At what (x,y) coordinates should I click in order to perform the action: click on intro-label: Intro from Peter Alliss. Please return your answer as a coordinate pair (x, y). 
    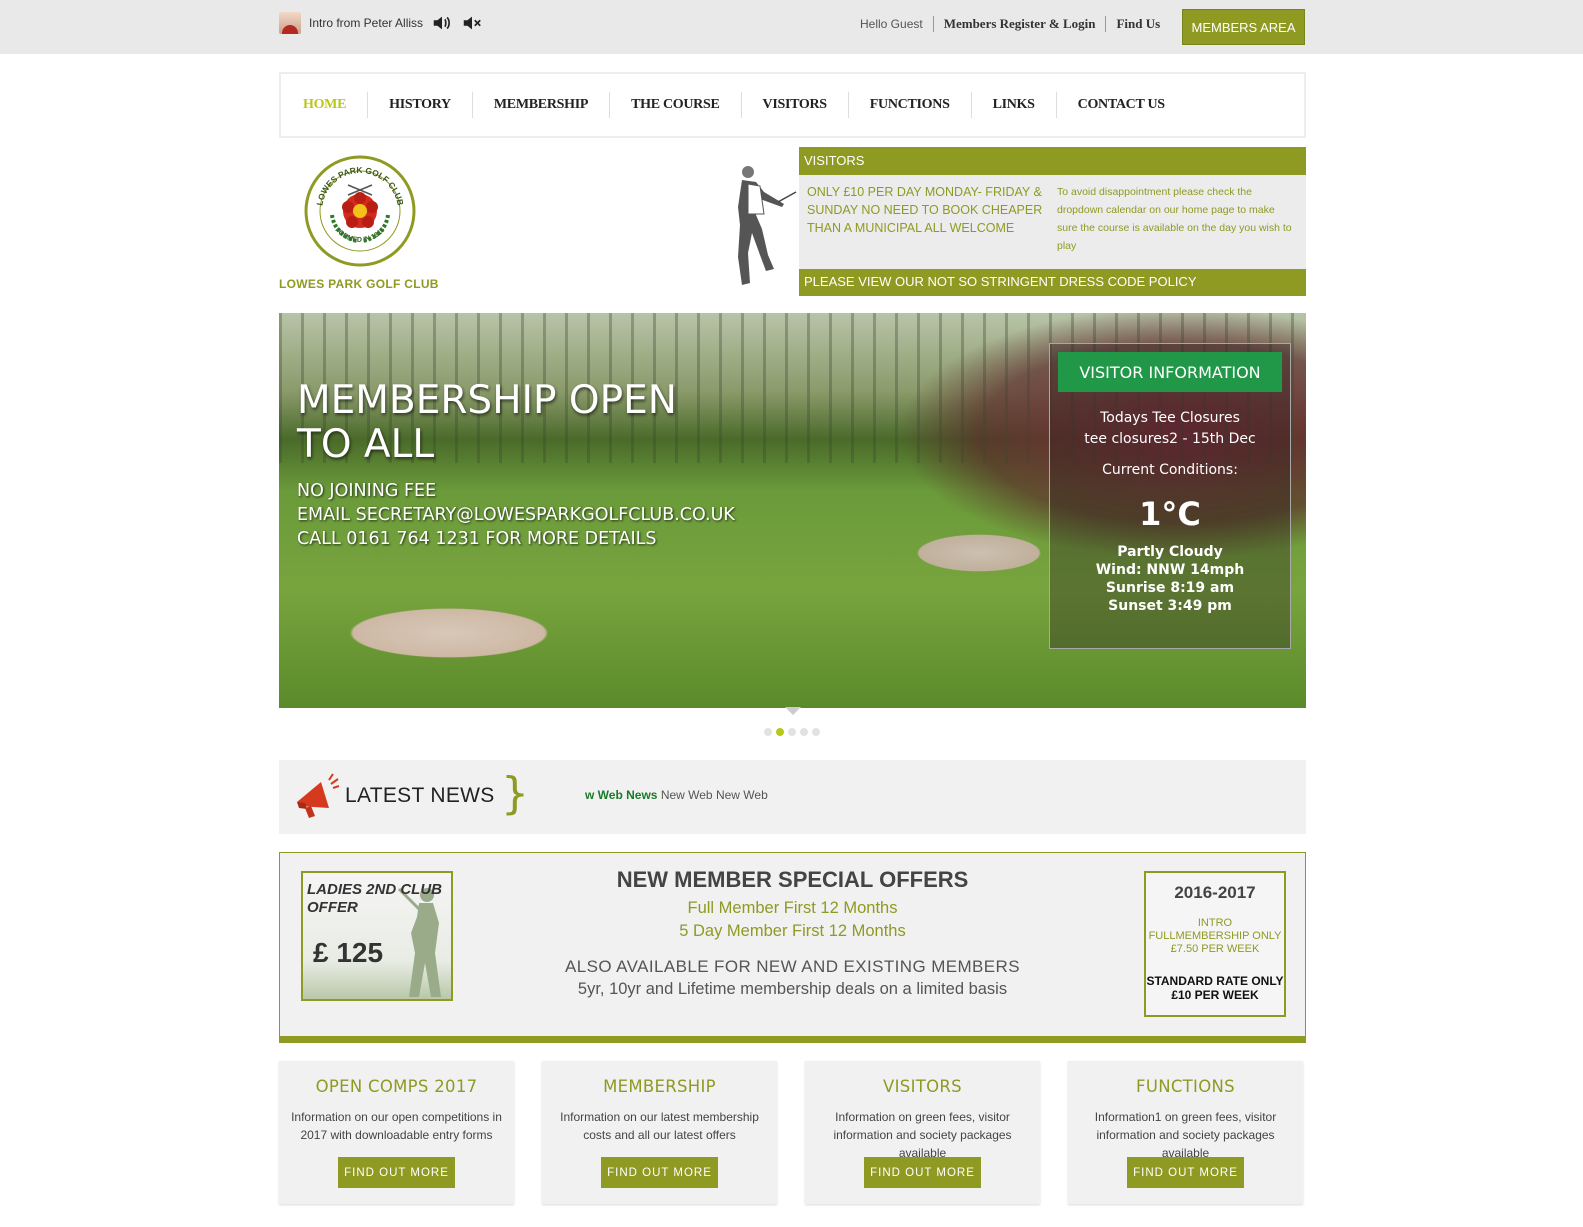
    Looking at the image, I should click on (366, 23).